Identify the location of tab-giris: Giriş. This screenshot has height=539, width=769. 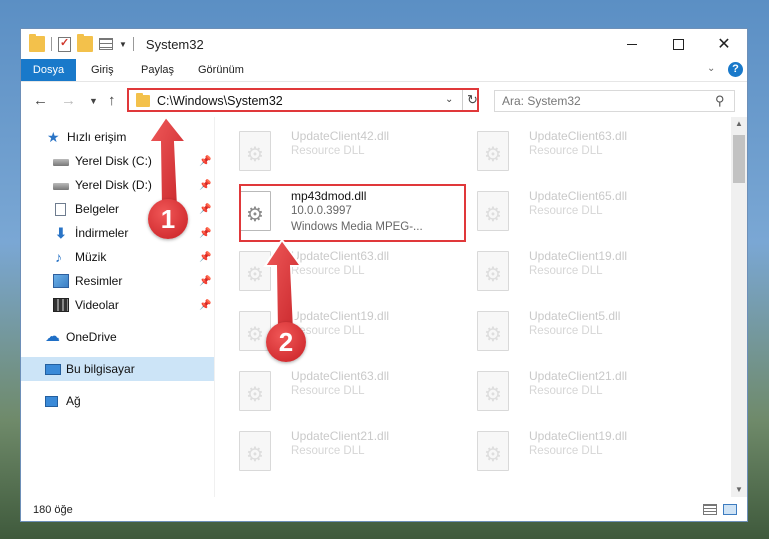
(102, 70).